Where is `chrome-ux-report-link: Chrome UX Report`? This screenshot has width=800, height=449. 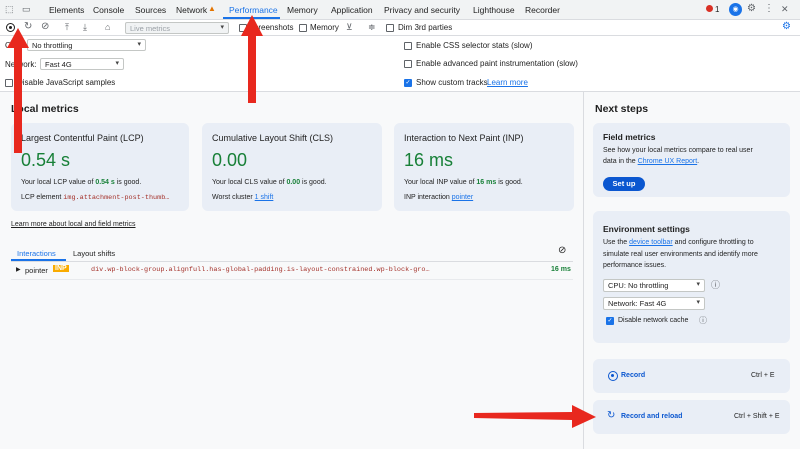 chrome-ux-report-link: Chrome UX Report is located at coordinates (668, 161).